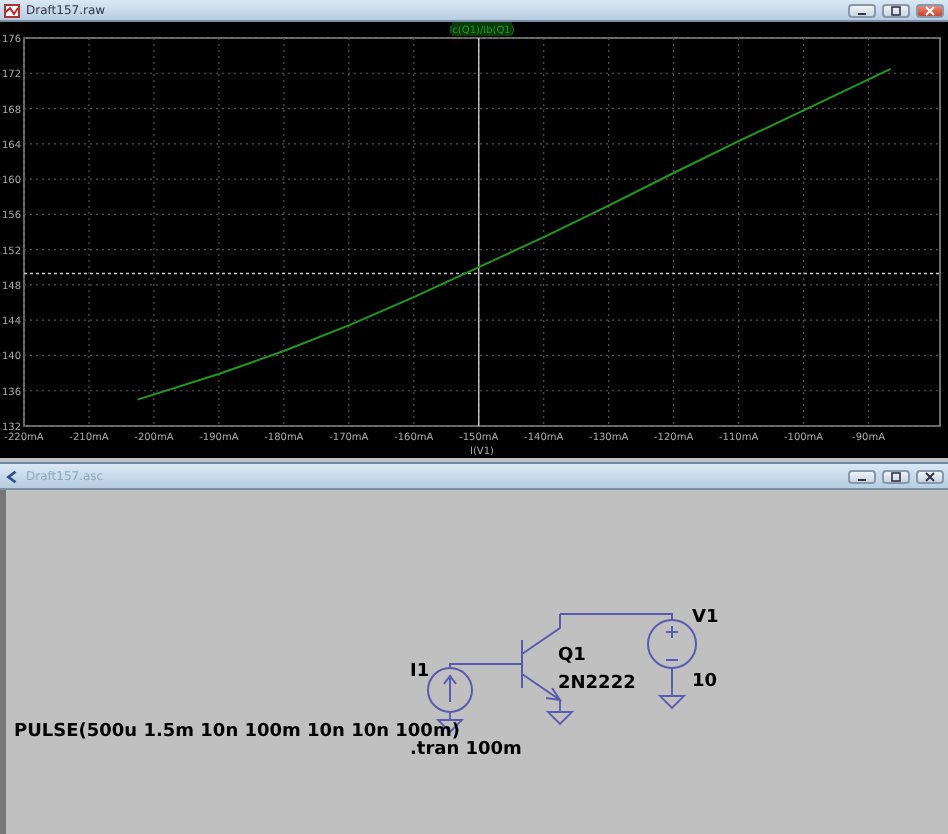 The height and width of the screenshot is (834, 948). I want to click on voltage-source-symbol, so click(672, 644).